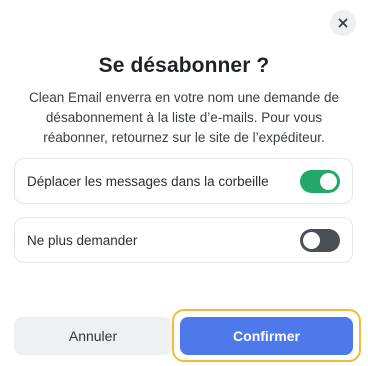 The image size is (368, 366). I want to click on option-move-to-trash: Déplacer les messages dans la corbeille, so click(183, 181).